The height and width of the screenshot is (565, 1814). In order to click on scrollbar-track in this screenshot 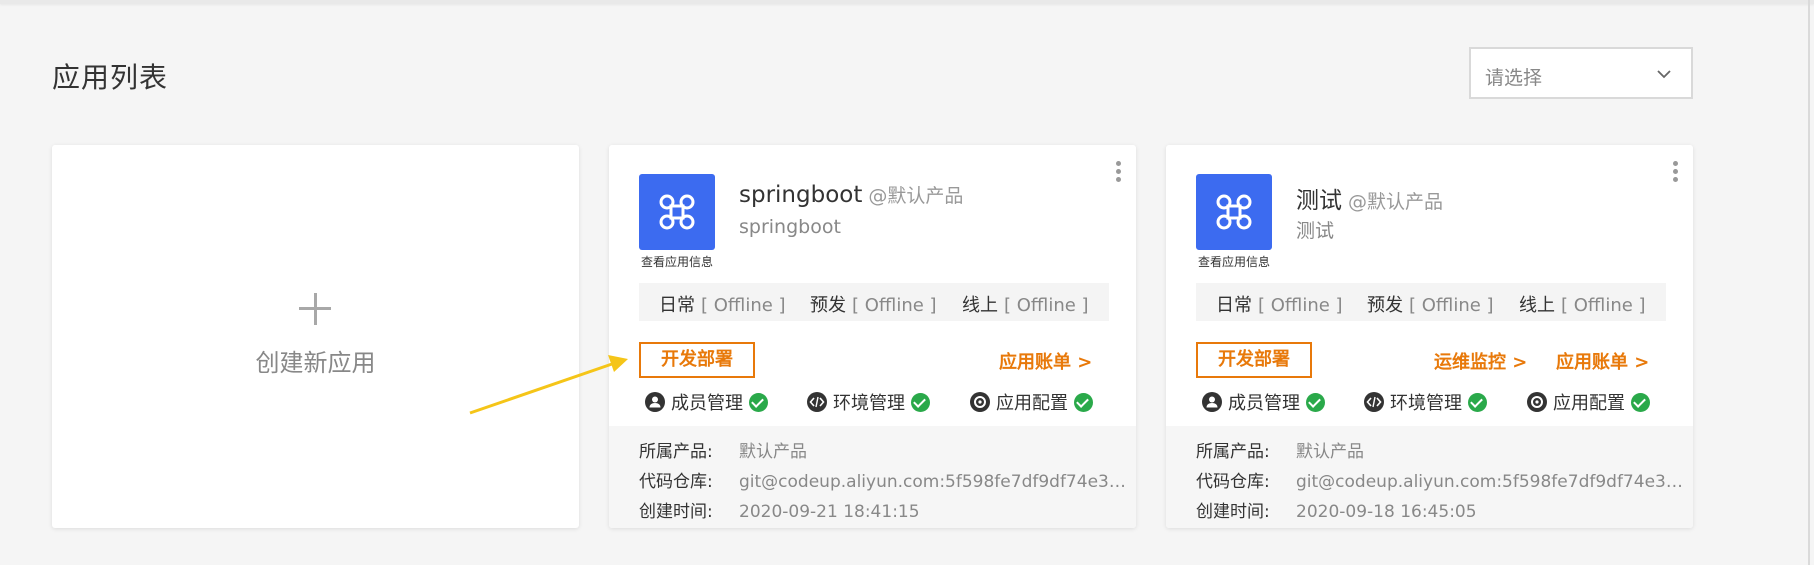, I will do `click(1809, 282)`.